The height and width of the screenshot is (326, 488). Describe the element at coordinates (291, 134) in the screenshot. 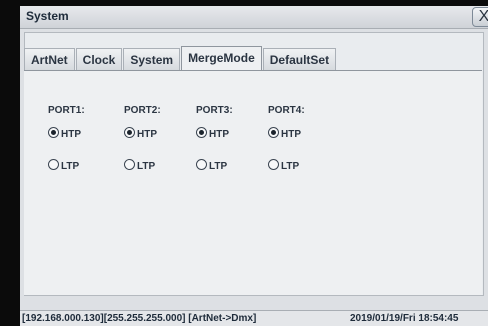

I see `port4-htp-label: HTP` at that location.